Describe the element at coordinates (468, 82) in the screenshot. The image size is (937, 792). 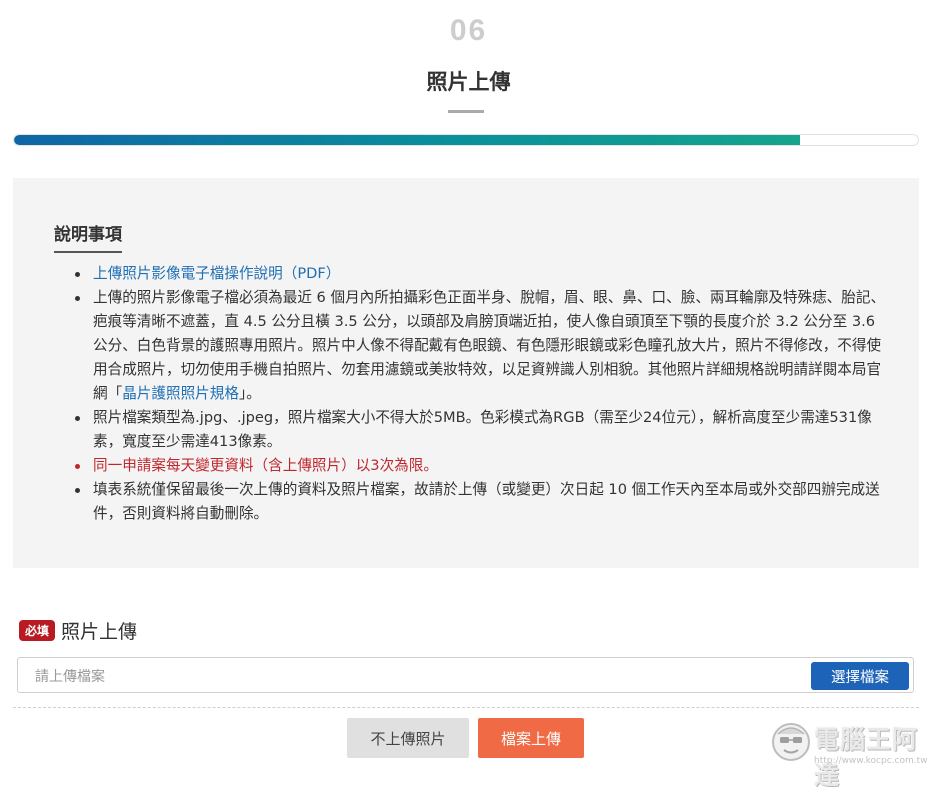
I see `page-title: 照片上傳` at that location.